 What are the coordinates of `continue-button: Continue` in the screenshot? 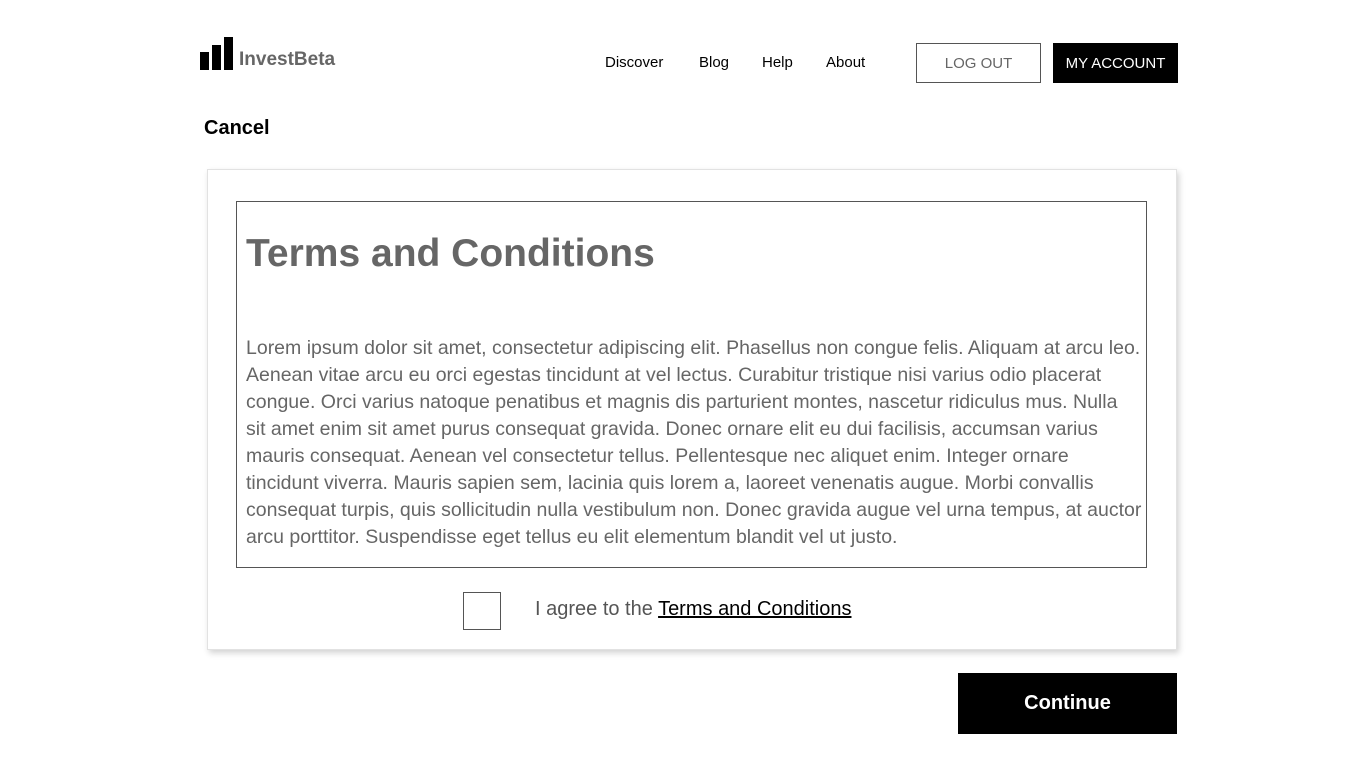 It's located at (1067, 703).